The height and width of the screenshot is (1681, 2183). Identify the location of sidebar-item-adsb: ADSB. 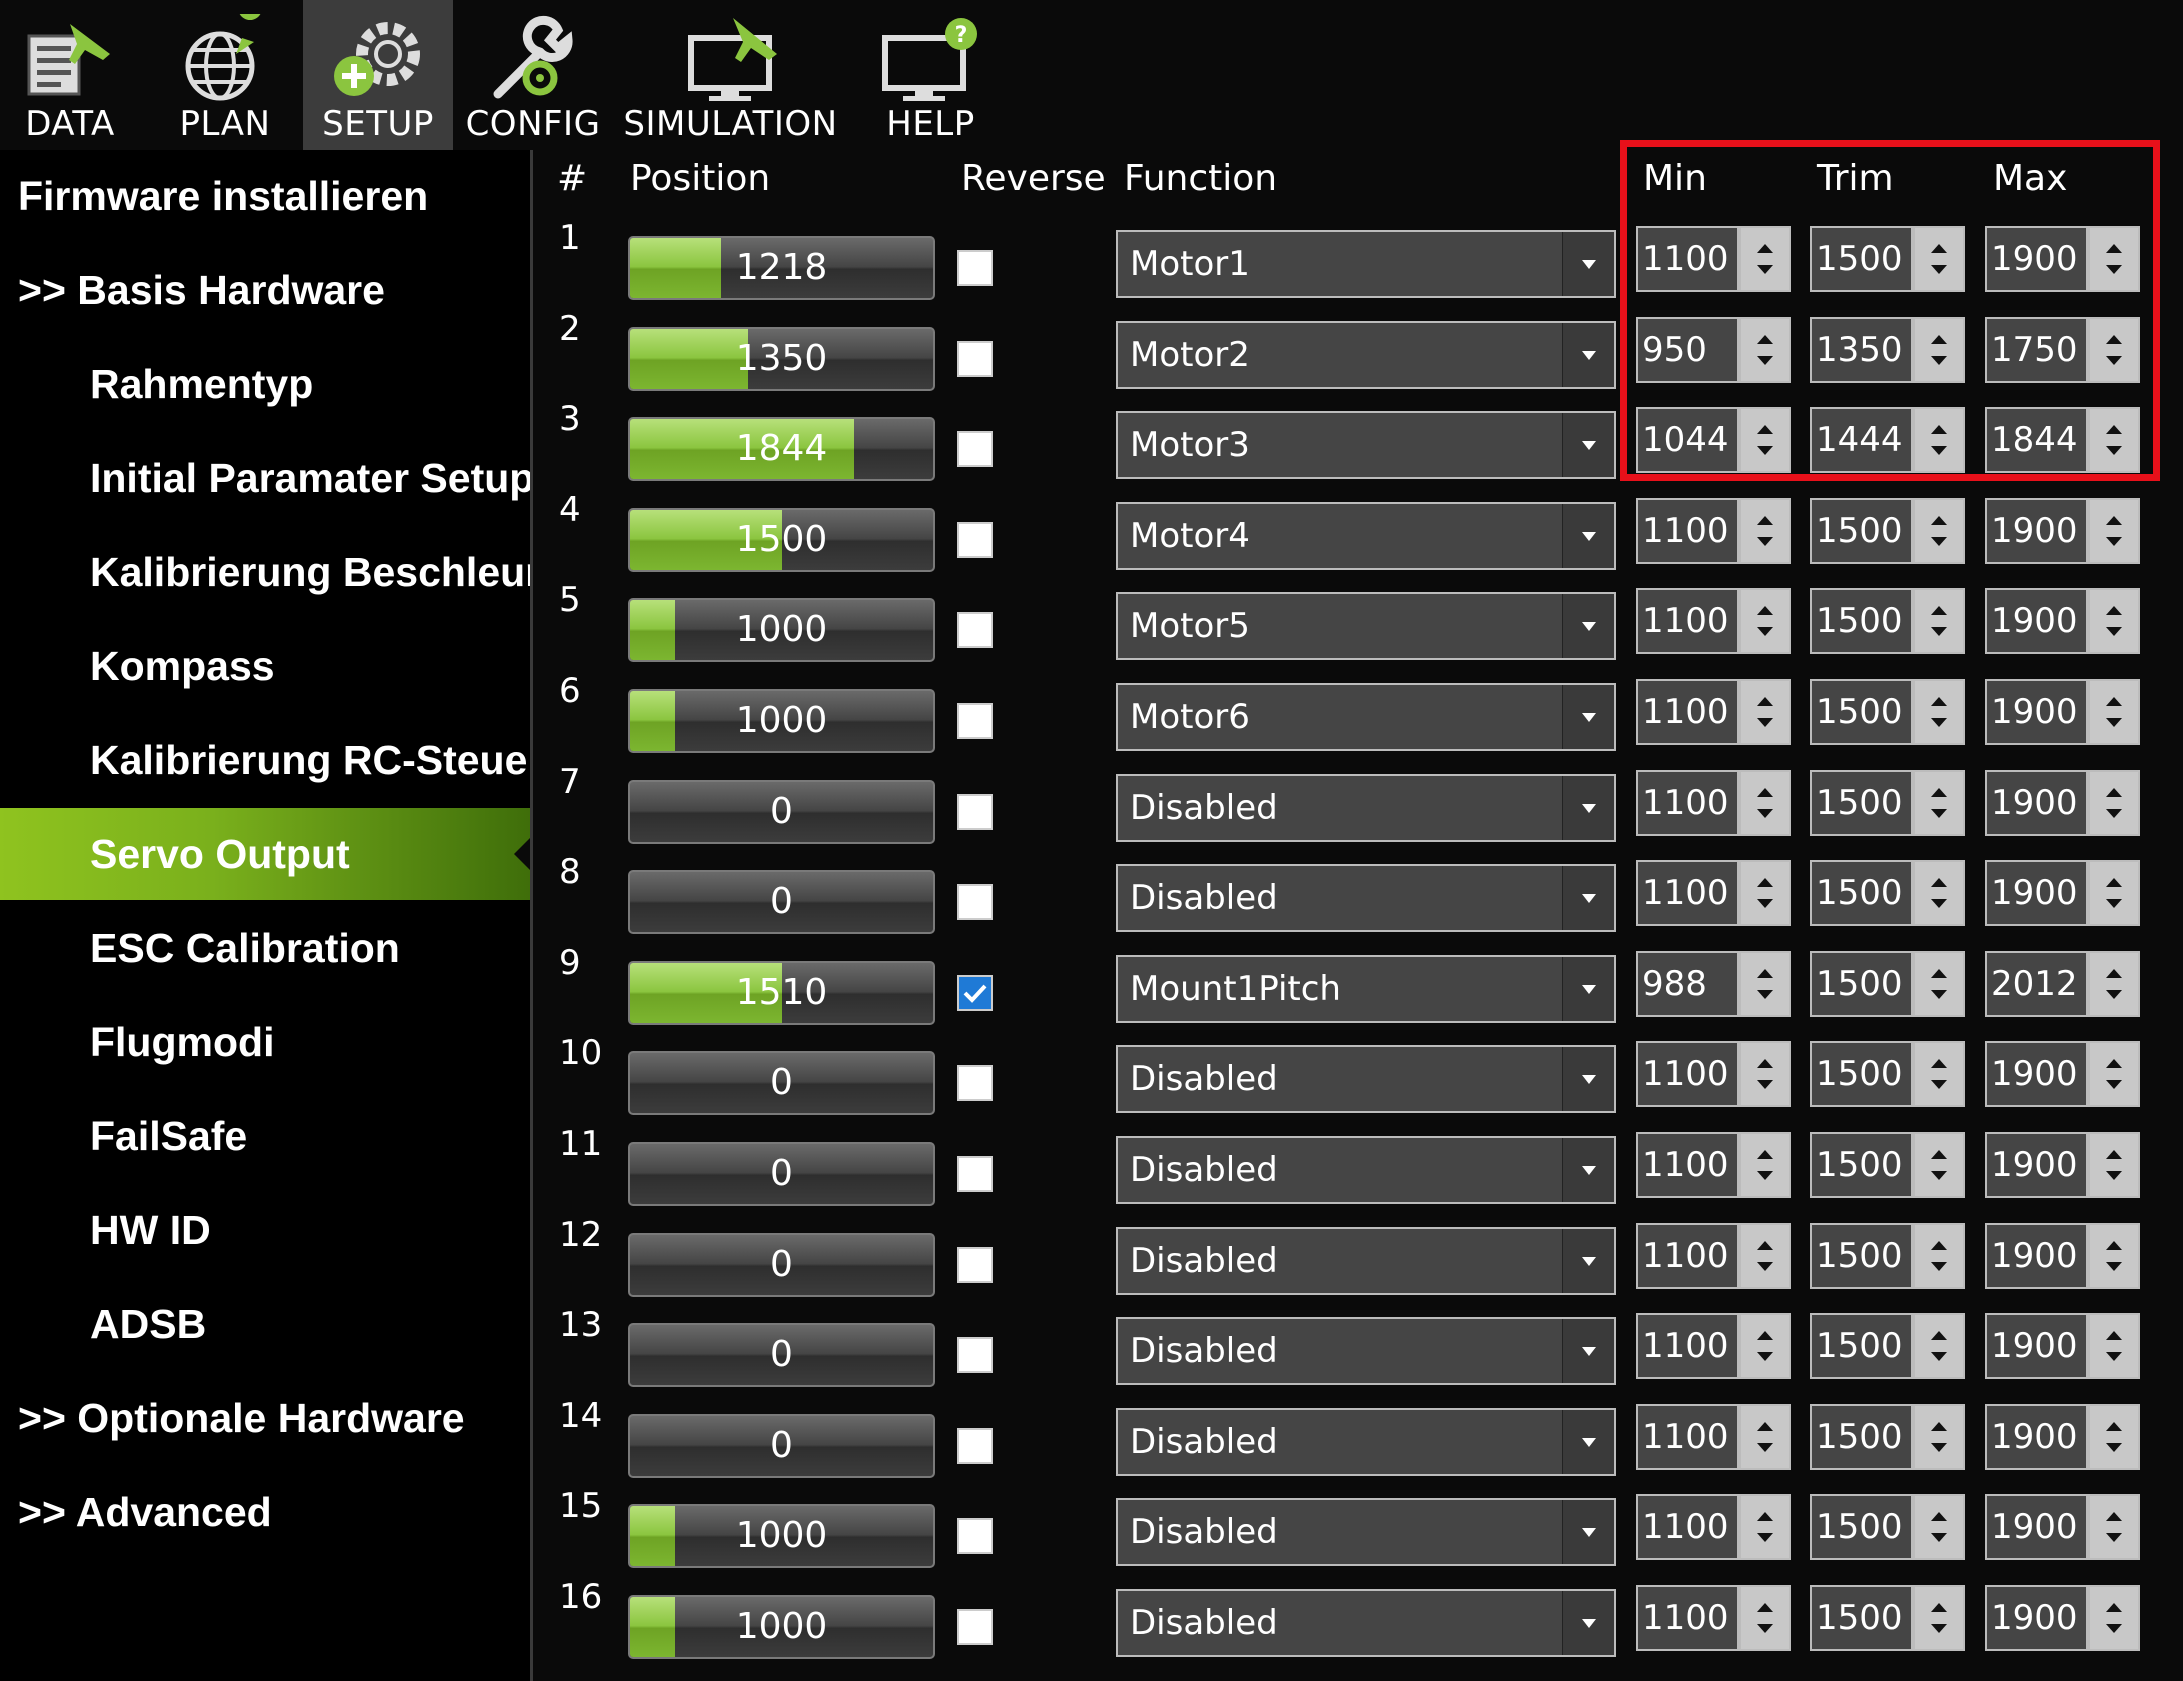
(265, 1324).